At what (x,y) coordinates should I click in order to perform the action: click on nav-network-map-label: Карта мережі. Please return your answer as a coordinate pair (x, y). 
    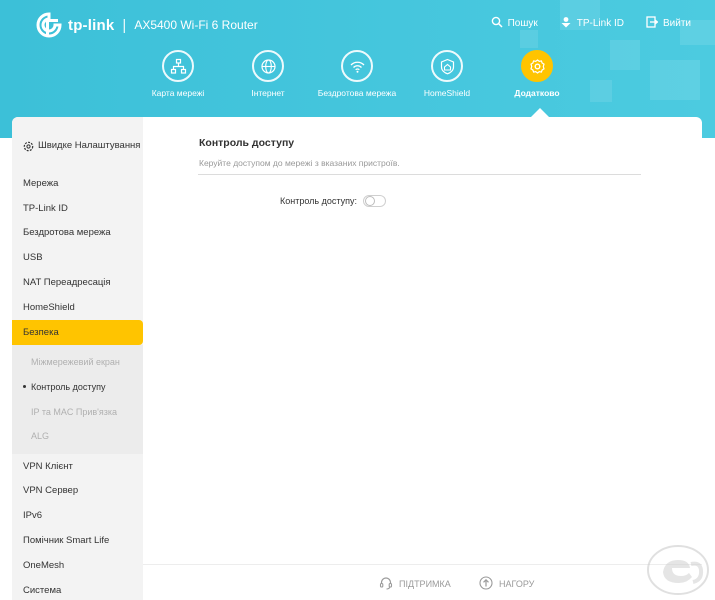
    Looking at the image, I should click on (178, 93).